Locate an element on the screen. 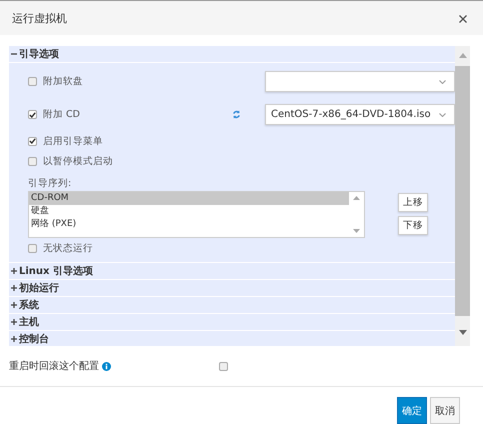  info-icon is located at coordinates (106, 366).